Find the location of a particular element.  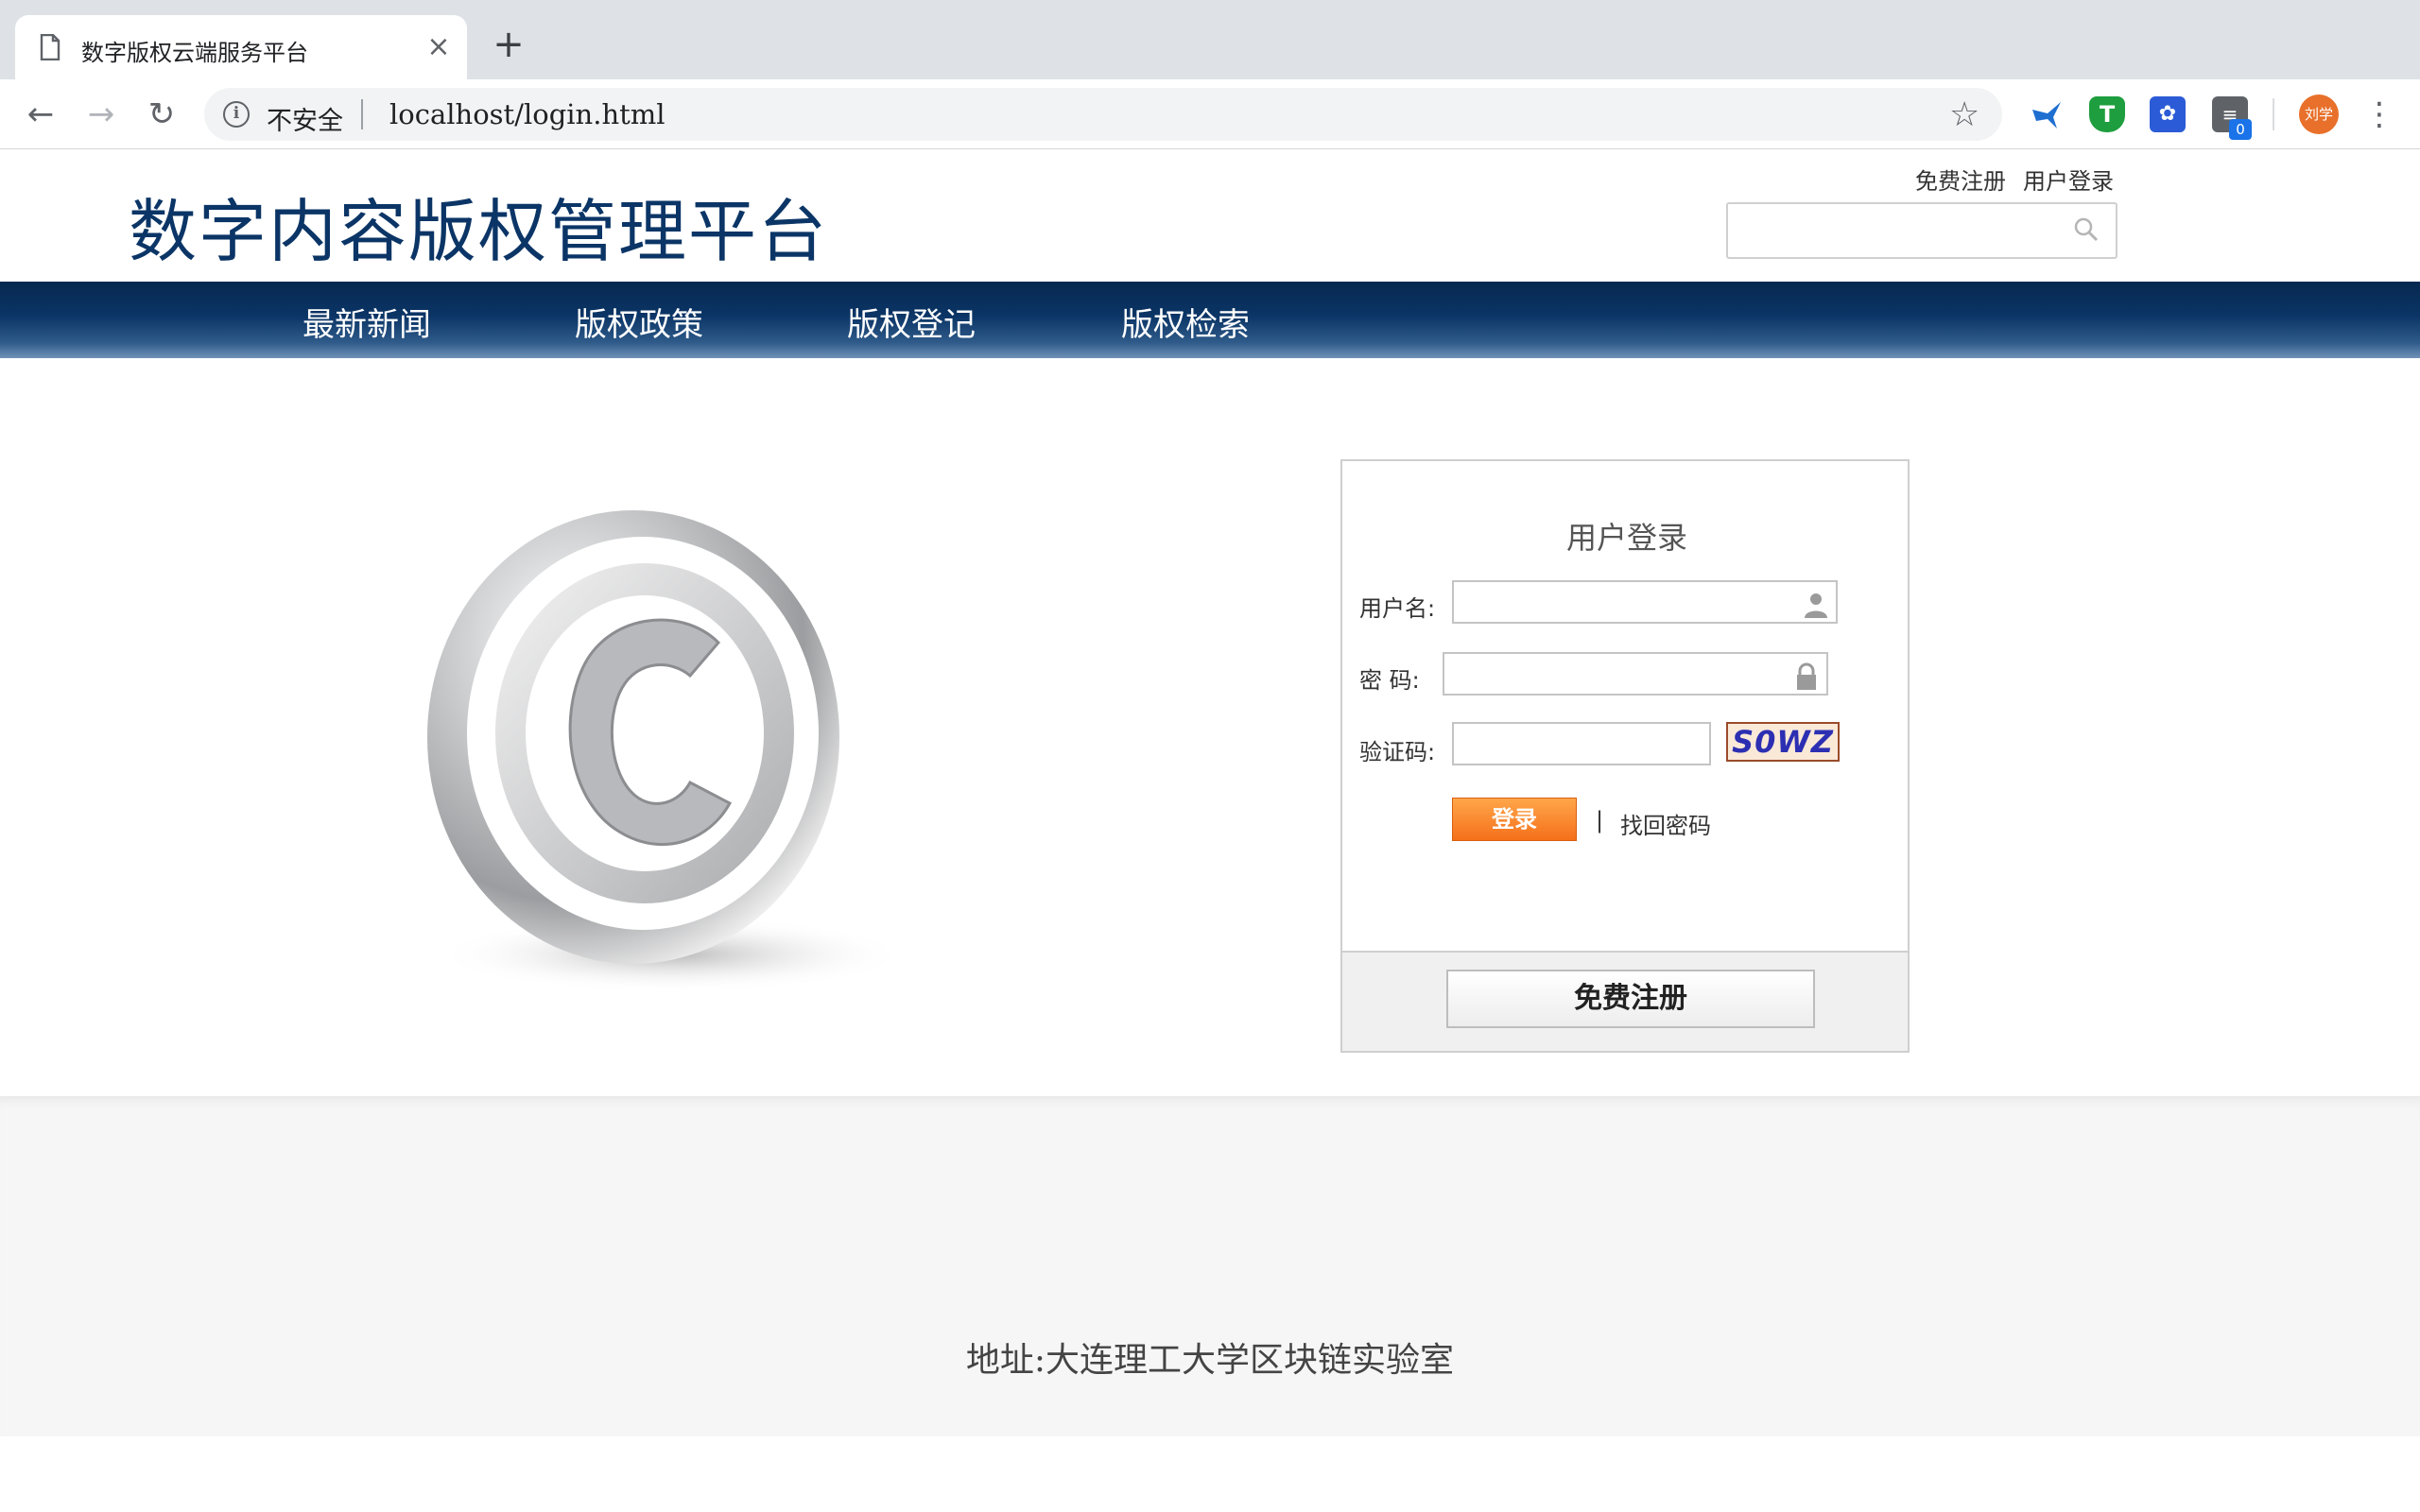

password-label: 密 码: is located at coordinates (1389, 680).